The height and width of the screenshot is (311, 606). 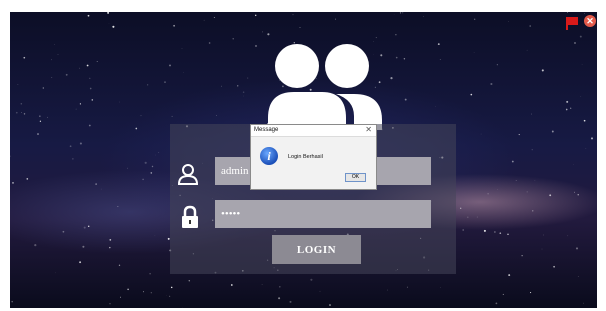 What do you see at coordinates (355, 177) in the screenshot?
I see `ok-button: OK` at bounding box center [355, 177].